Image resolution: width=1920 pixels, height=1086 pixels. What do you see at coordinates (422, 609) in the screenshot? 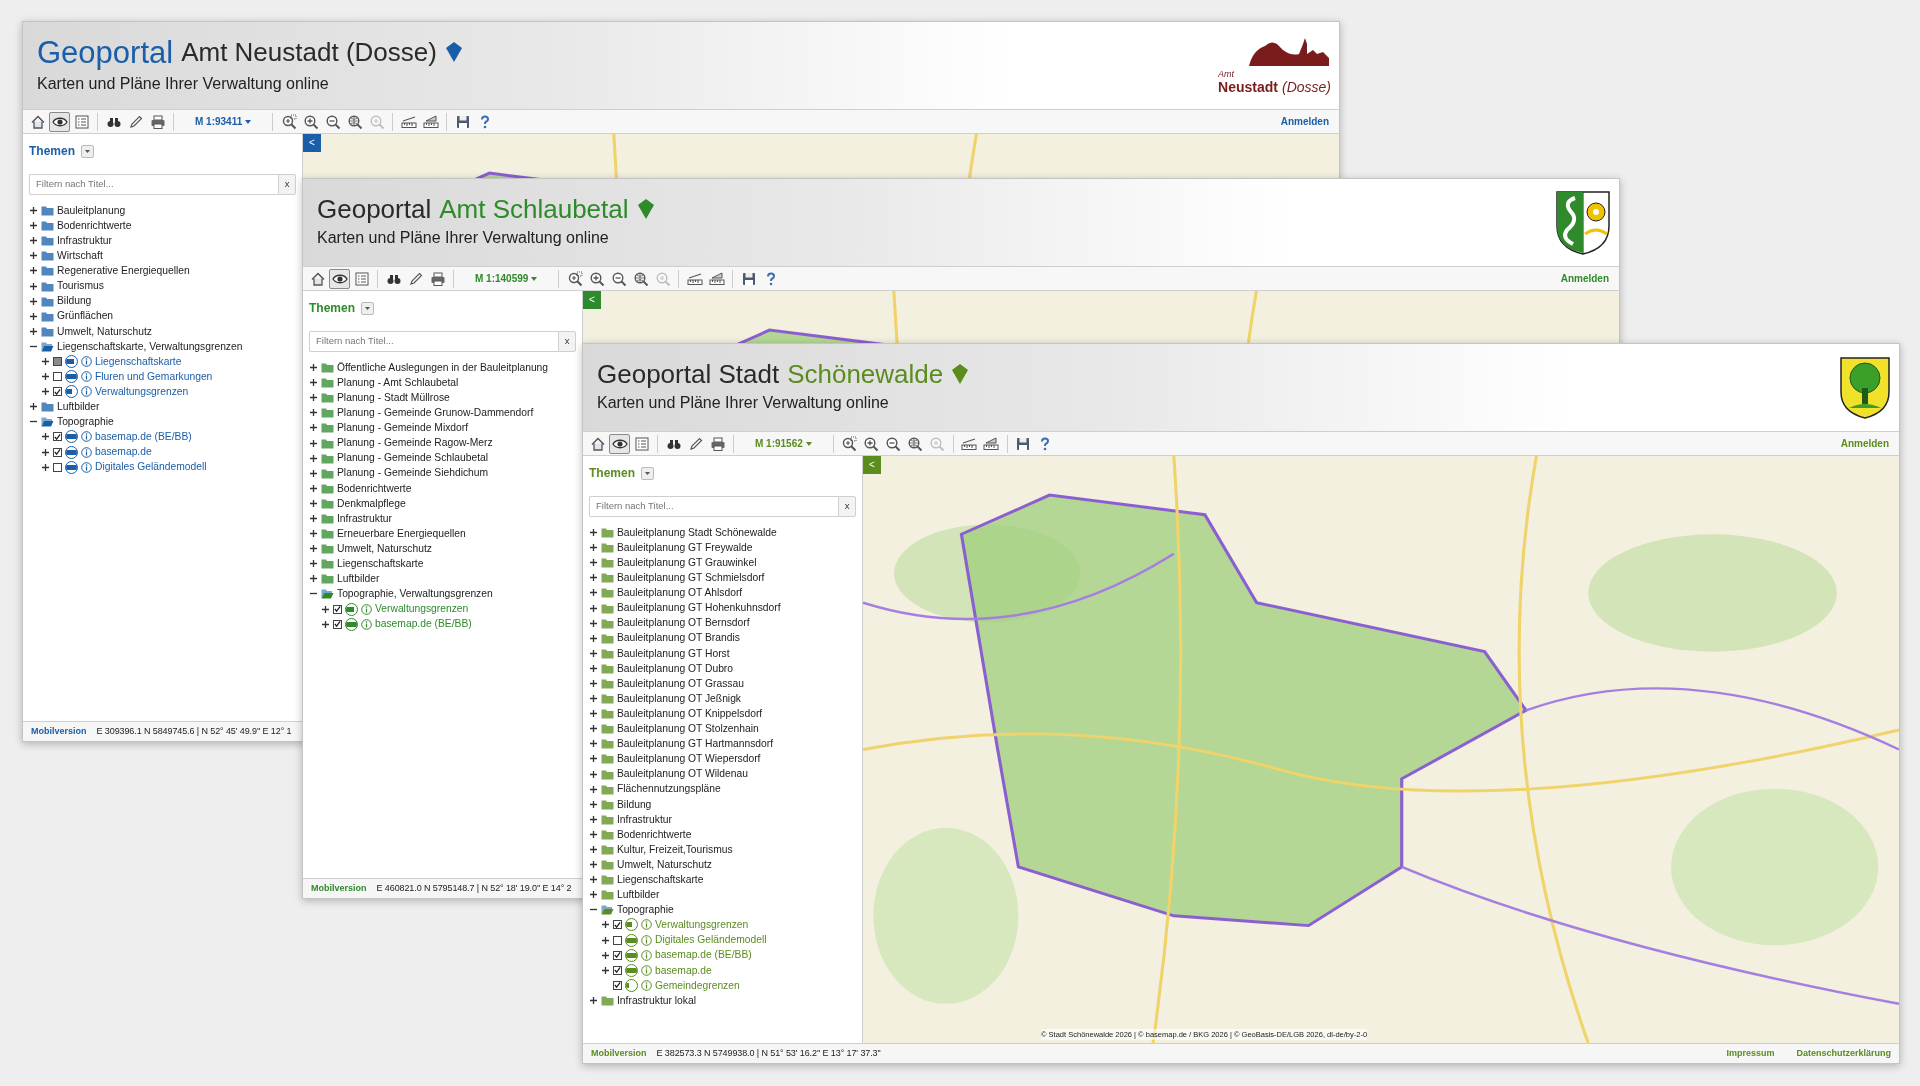
I see `layer-label: Verwaltungsgrenzen` at bounding box center [422, 609].